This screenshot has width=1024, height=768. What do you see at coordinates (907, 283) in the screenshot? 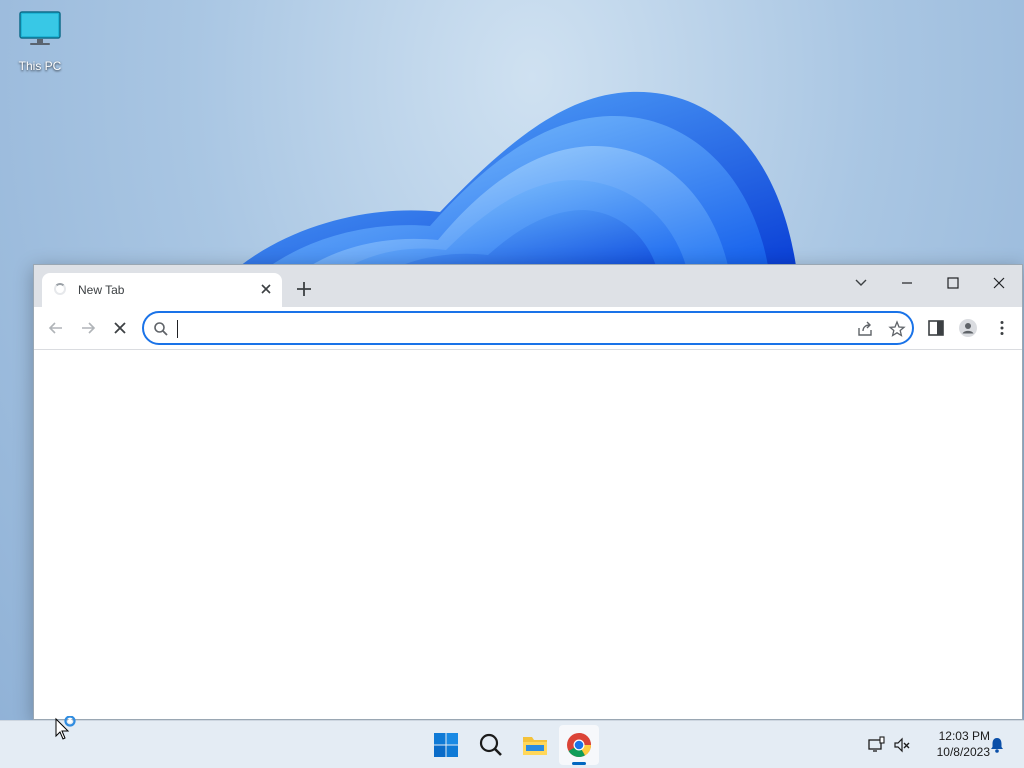
I see `minimize-icon` at bounding box center [907, 283].